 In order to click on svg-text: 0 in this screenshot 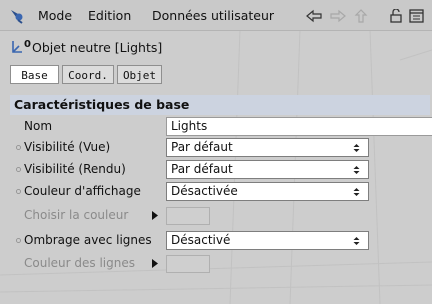, I will do `click(27, 44)`.